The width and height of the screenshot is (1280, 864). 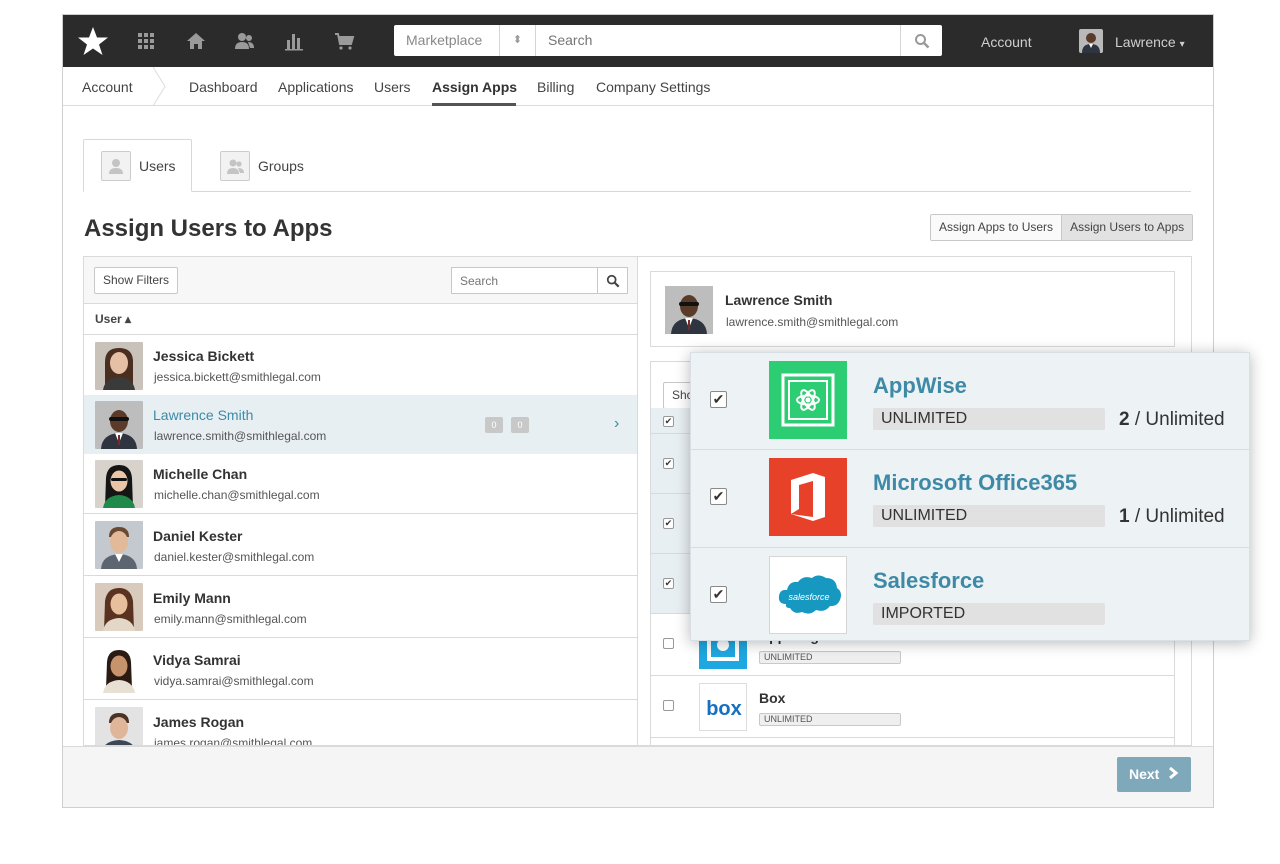 What do you see at coordinates (1179, 419) in the screenshot?
I see `total-count: / Unlimited` at bounding box center [1179, 419].